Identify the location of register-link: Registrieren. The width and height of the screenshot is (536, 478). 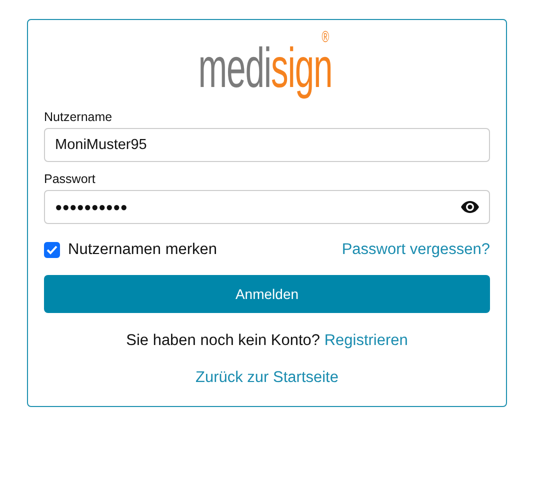
(366, 340).